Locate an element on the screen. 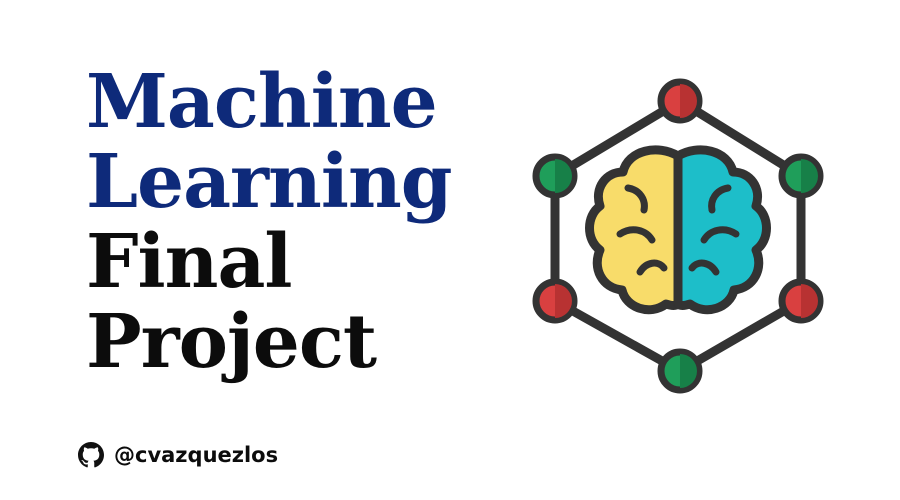 The image size is (900, 500). title-line-1: Machine is located at coordinates (262, 102).